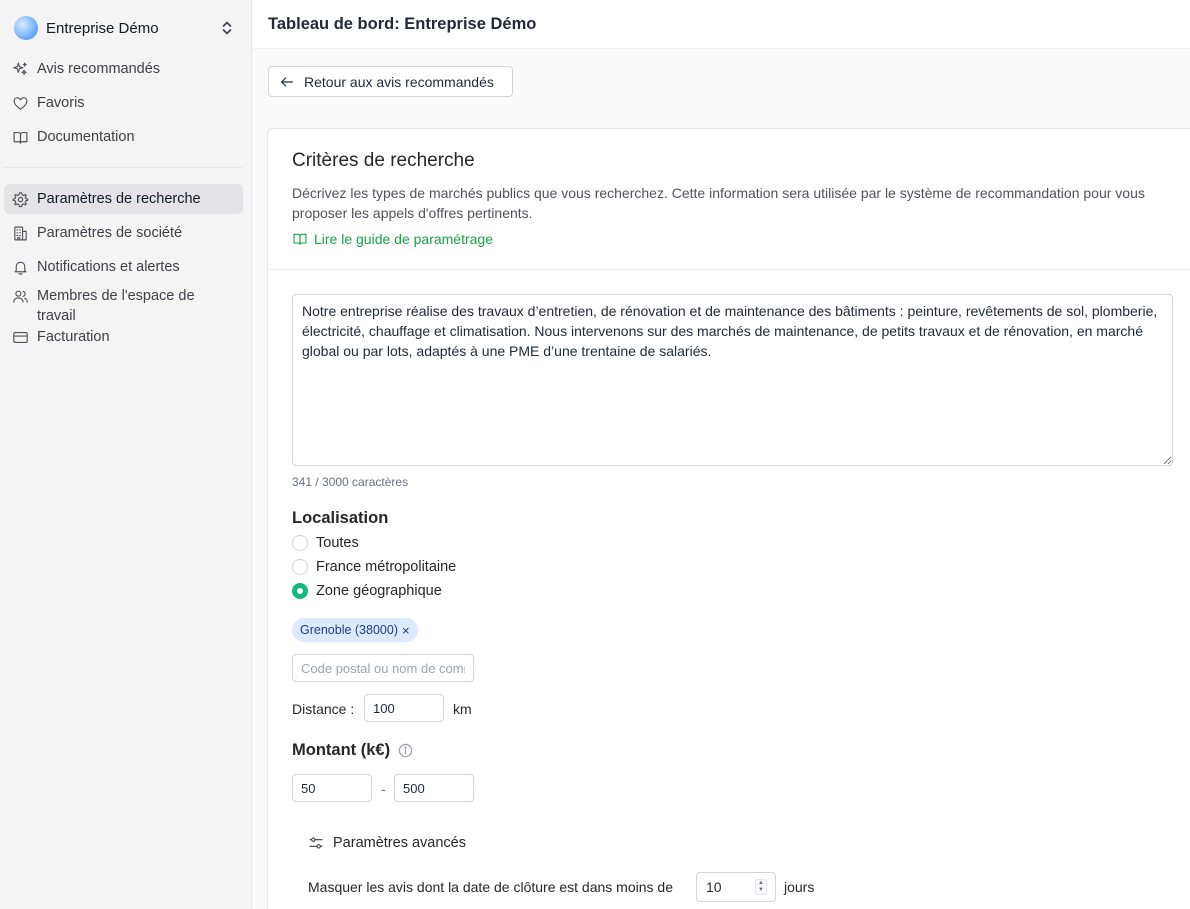 The height and width of the screenshot is (909, 1190). I want to click on stepper-arrows-icon: ▲ ▼, so click(761, 887).